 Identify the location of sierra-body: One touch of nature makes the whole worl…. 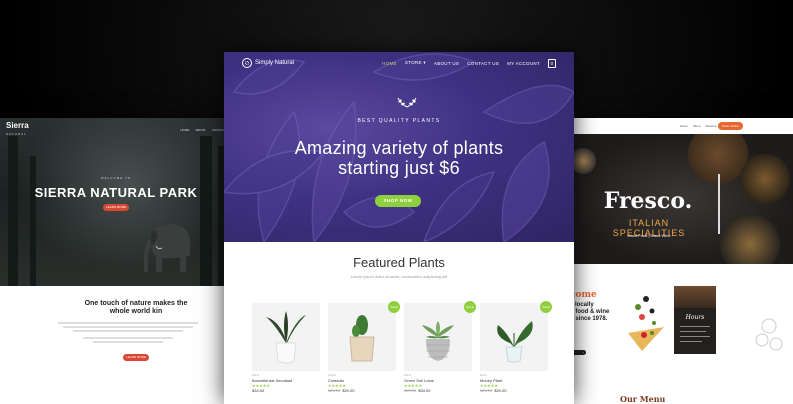
(116, 324).